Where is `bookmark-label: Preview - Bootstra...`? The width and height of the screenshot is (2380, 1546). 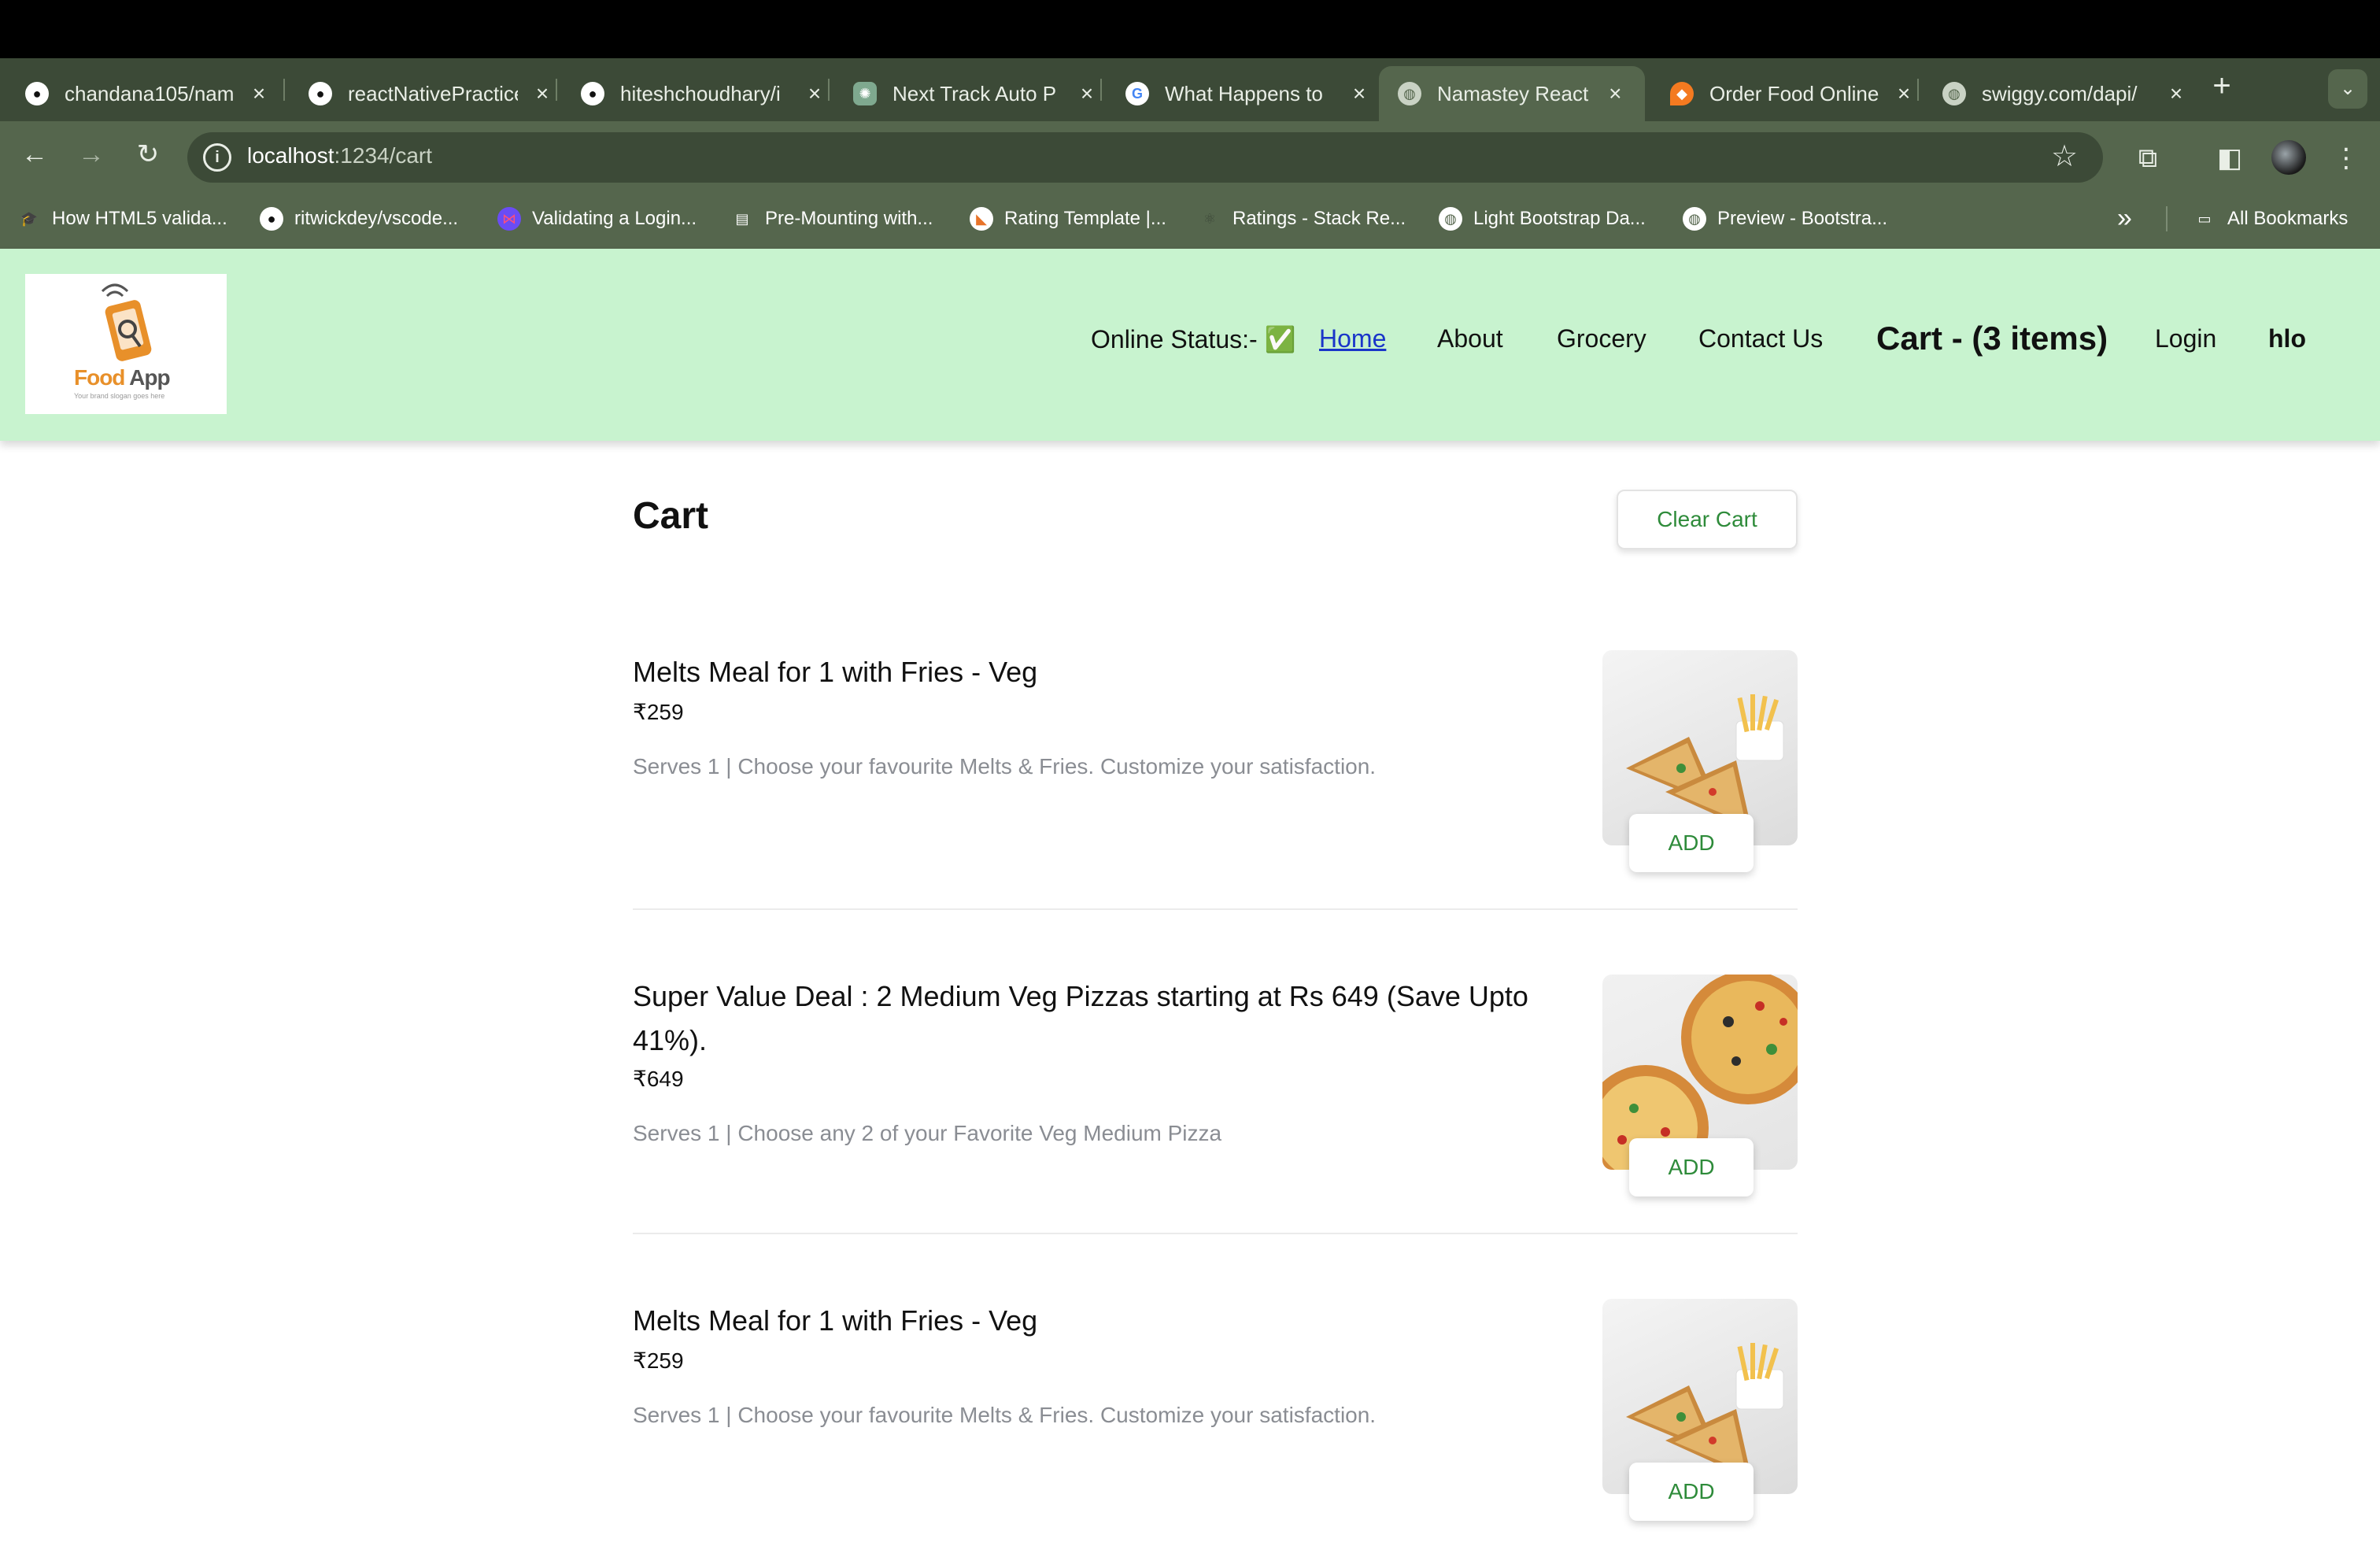
bookmark-label: Preview - Bootstra... is located at coordinates (1802, 218).